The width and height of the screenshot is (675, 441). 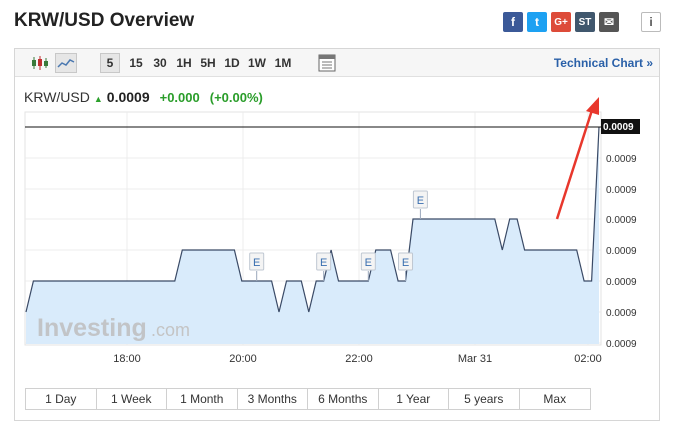 What do you see at coordinates (243, 359) in the screenshot?
I see `x-tick-label: 20:00` at bounding box center [243, 359].